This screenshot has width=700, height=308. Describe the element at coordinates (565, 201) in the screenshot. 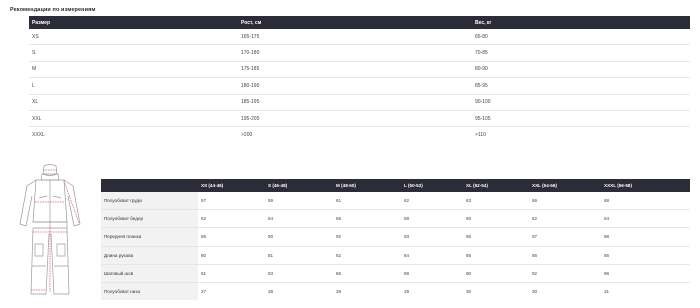

I see `measurement-value: 66` at that location.